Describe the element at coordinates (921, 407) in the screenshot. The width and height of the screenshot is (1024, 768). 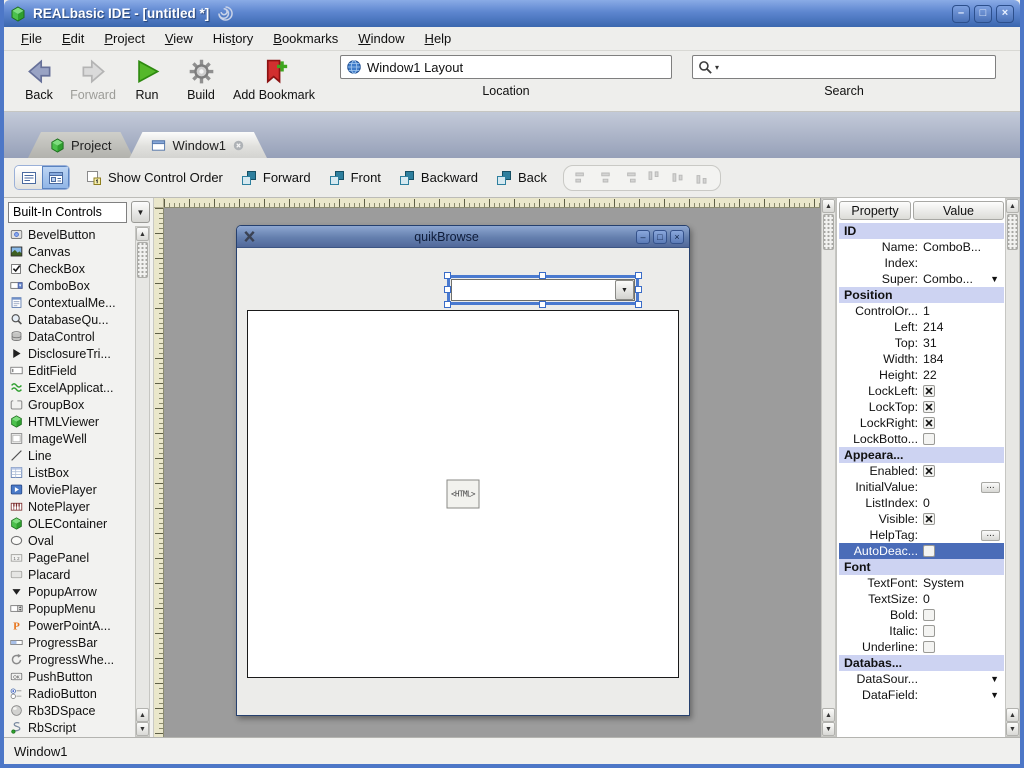
I see `prop-row-locktop: LockTop:` at that location.